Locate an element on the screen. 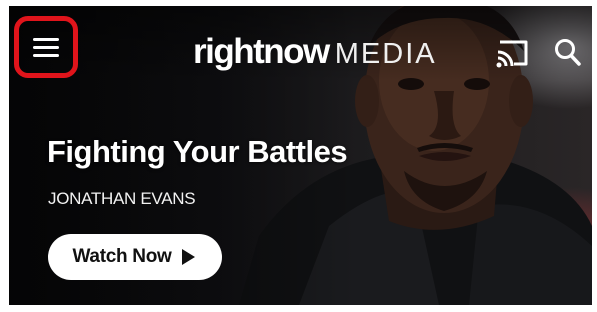  hero-speaker: JONATHAN EVANS is located at coordinates (122, 198).